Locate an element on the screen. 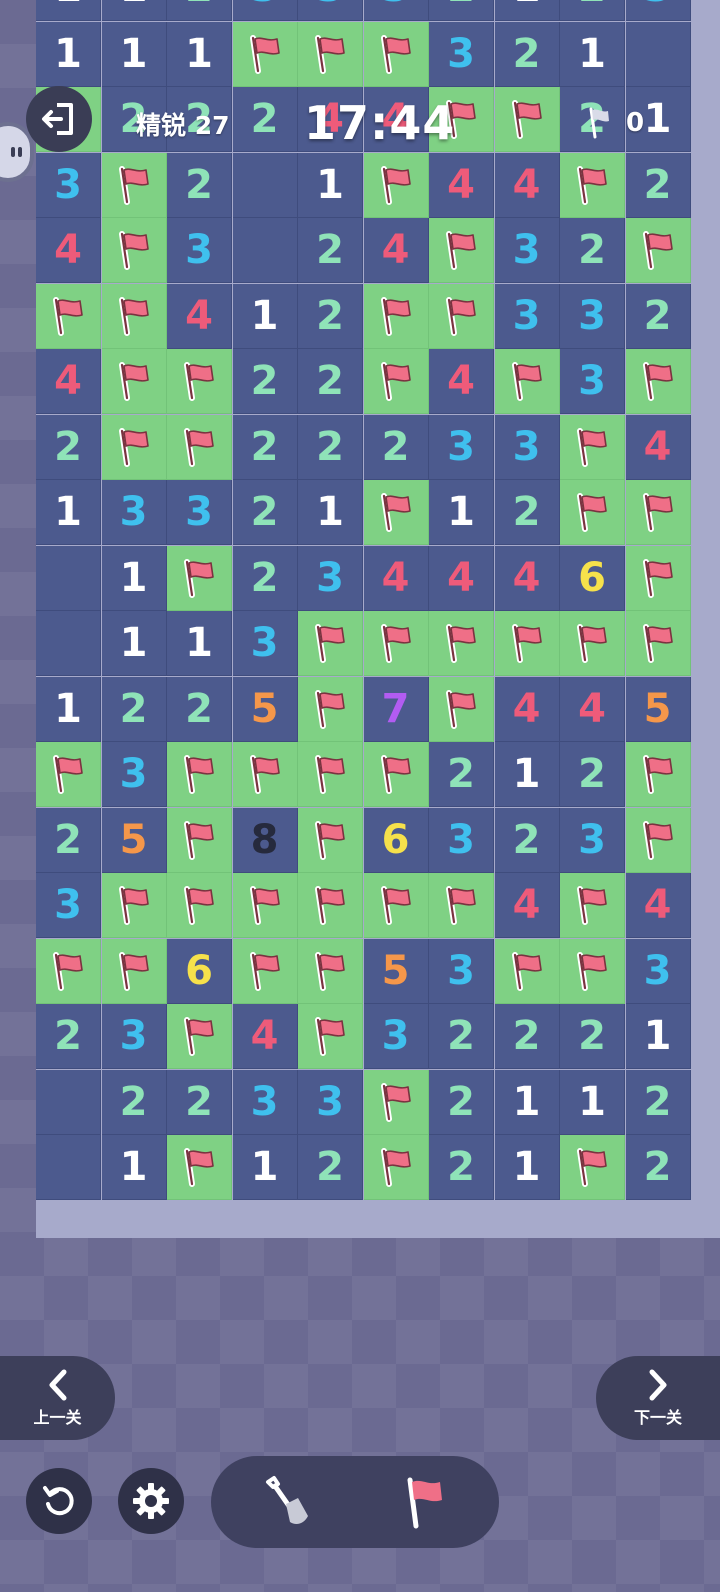  number-cell: 6 is located at coordinates (592, 578).